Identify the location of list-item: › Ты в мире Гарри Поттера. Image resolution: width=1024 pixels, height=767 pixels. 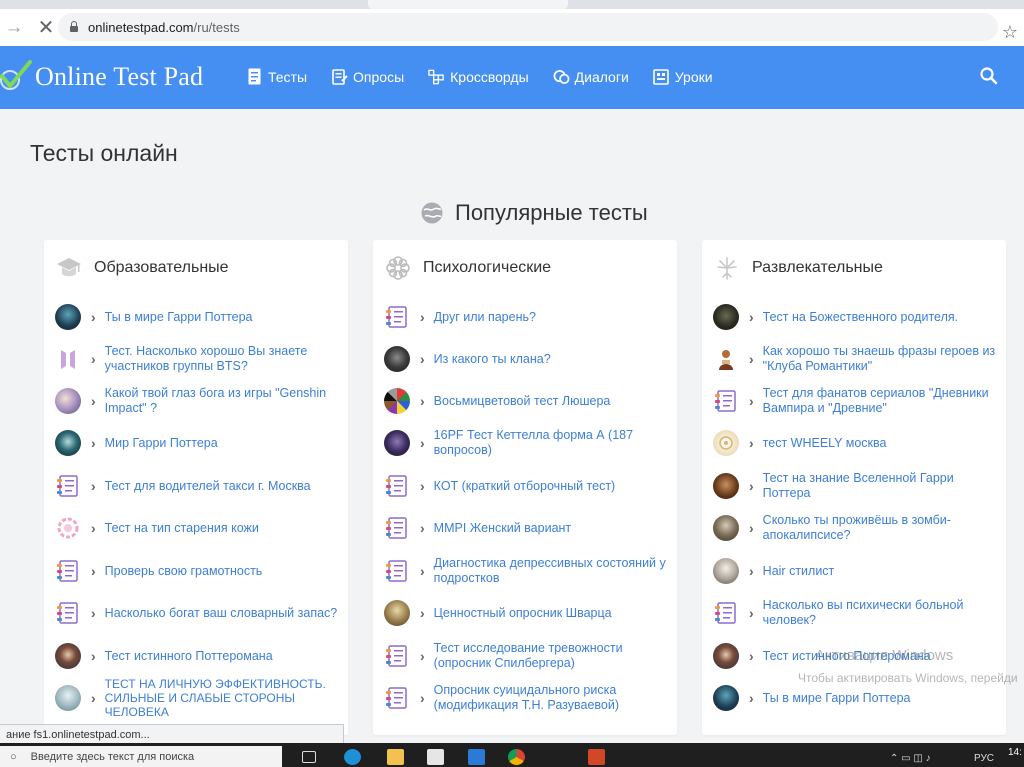
(200, 317).